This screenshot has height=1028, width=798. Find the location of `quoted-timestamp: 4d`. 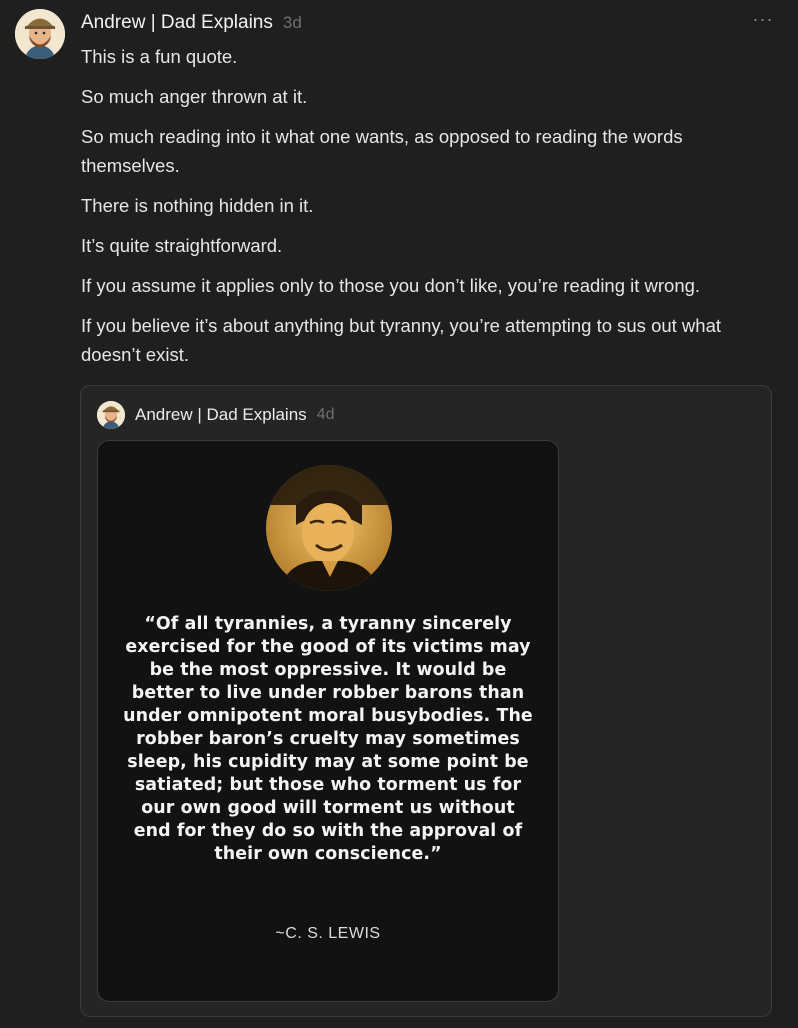

quoted-timestamp: 4d is located at coordinates (325, 414).